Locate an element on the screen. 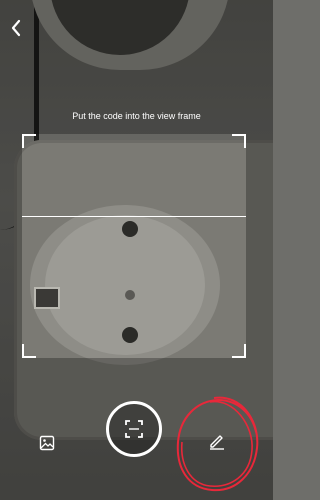 The width and height of the screenshot is (320, 500). pencil-icon is located at coordinates (217, 442).